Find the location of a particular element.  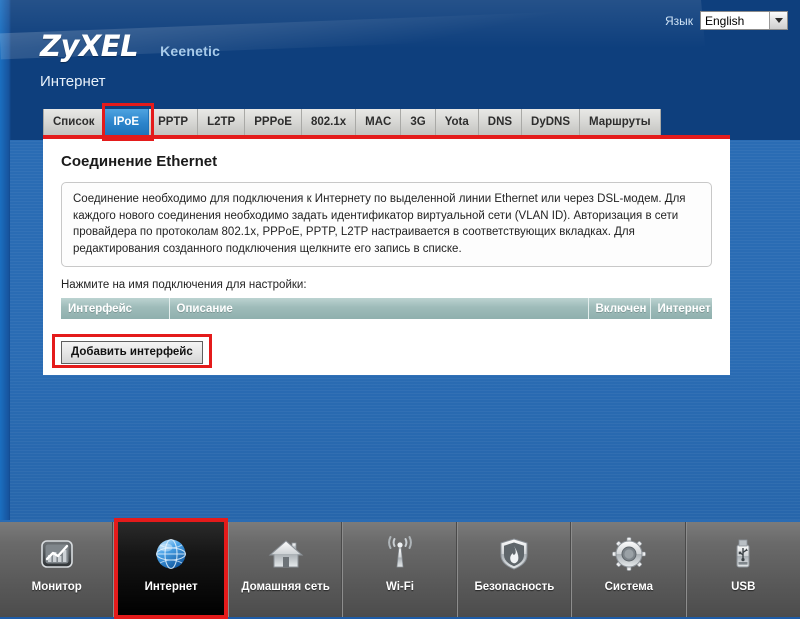

shield-flame-icon is located at coordinates (514, 554).